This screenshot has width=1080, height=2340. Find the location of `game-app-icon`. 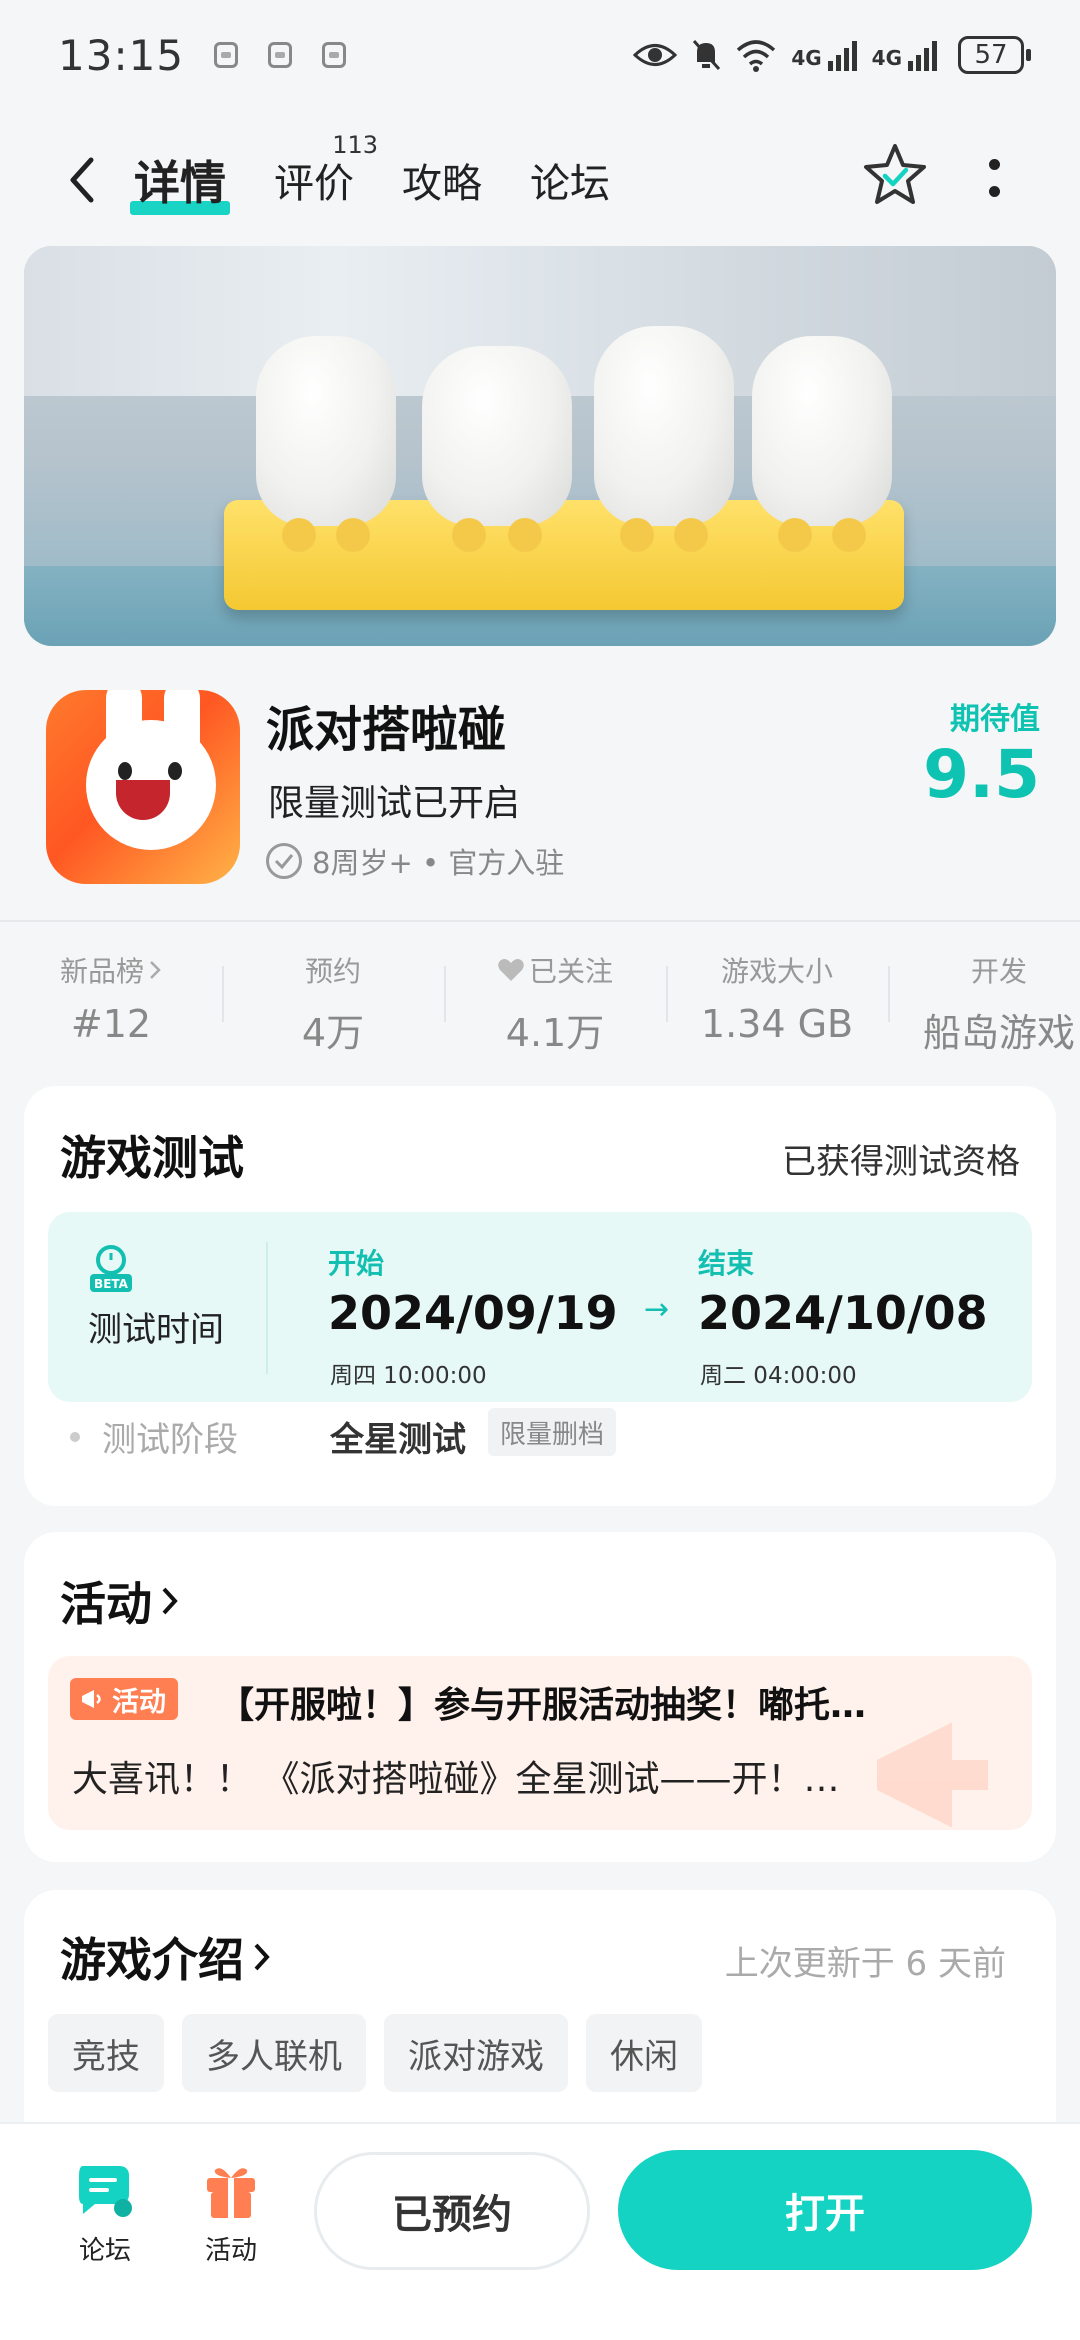

game-app-icon is located at coordinates (143, 787).